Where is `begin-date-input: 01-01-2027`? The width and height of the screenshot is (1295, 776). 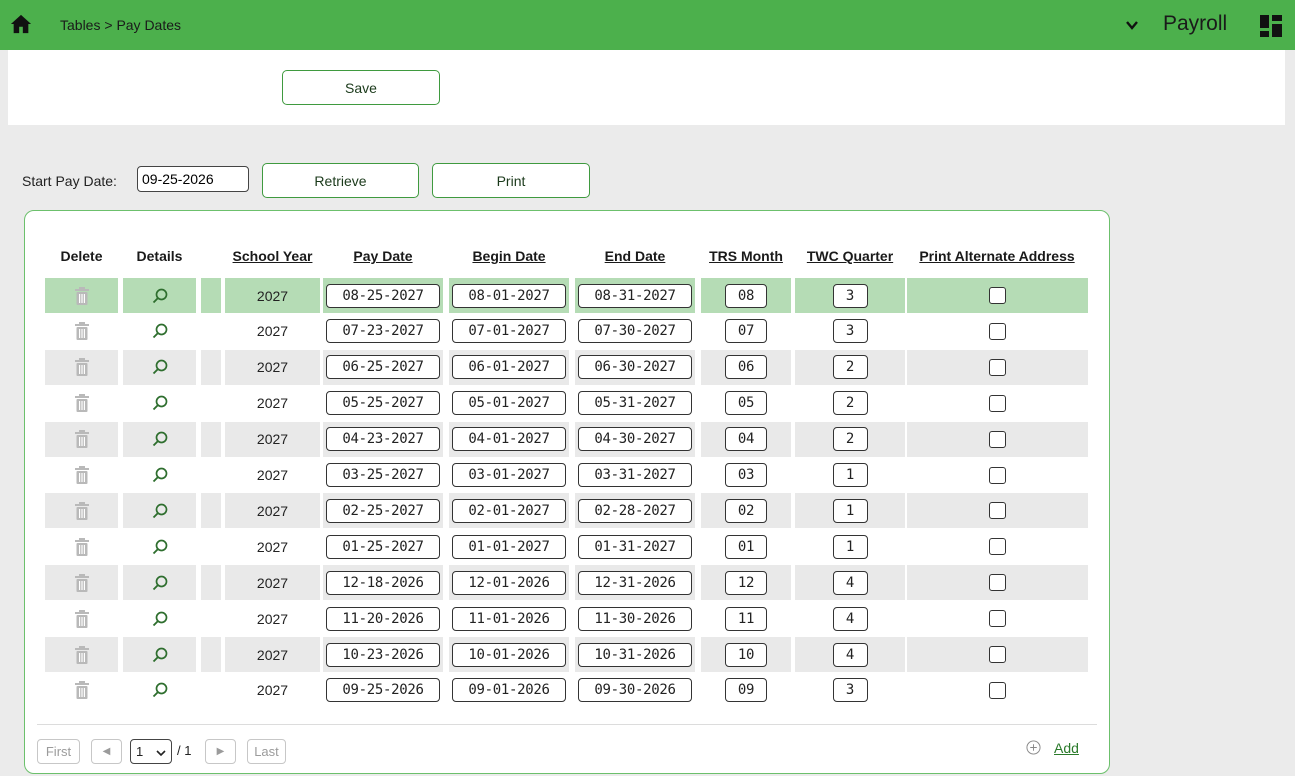
begin-date-input: 01-01-2027 is located at coordinates (509, 546).